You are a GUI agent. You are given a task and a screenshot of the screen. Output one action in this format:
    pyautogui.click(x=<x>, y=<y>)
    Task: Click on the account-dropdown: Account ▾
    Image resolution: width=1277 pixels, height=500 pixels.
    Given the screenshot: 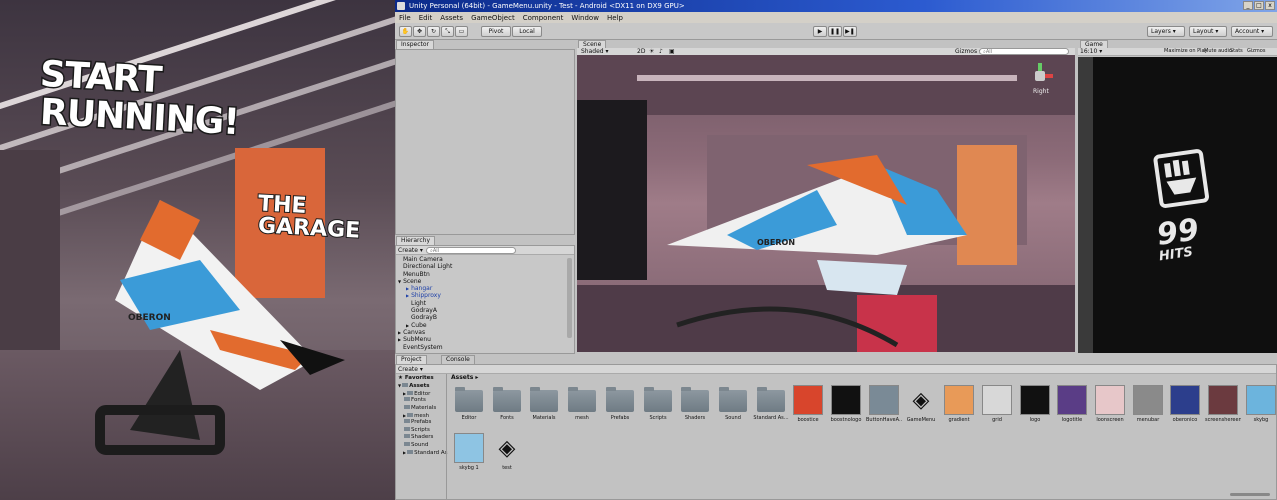 What is the action you would take?
    pyautogui.click(x=1252, y=31)
    